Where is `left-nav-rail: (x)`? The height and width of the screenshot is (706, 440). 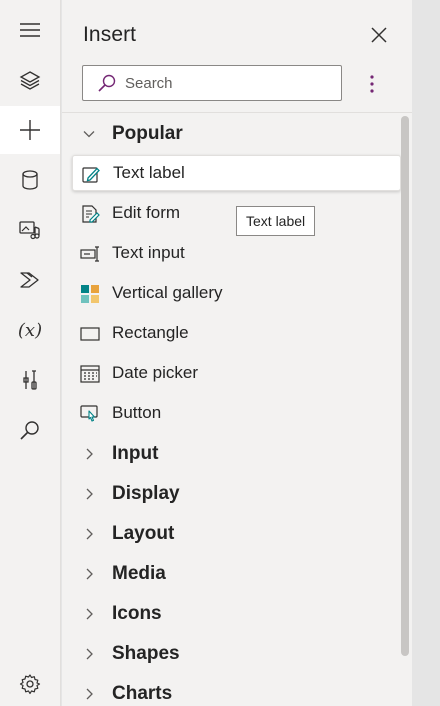 left-nav-rail: (x) is located at coordinates (30, 353).